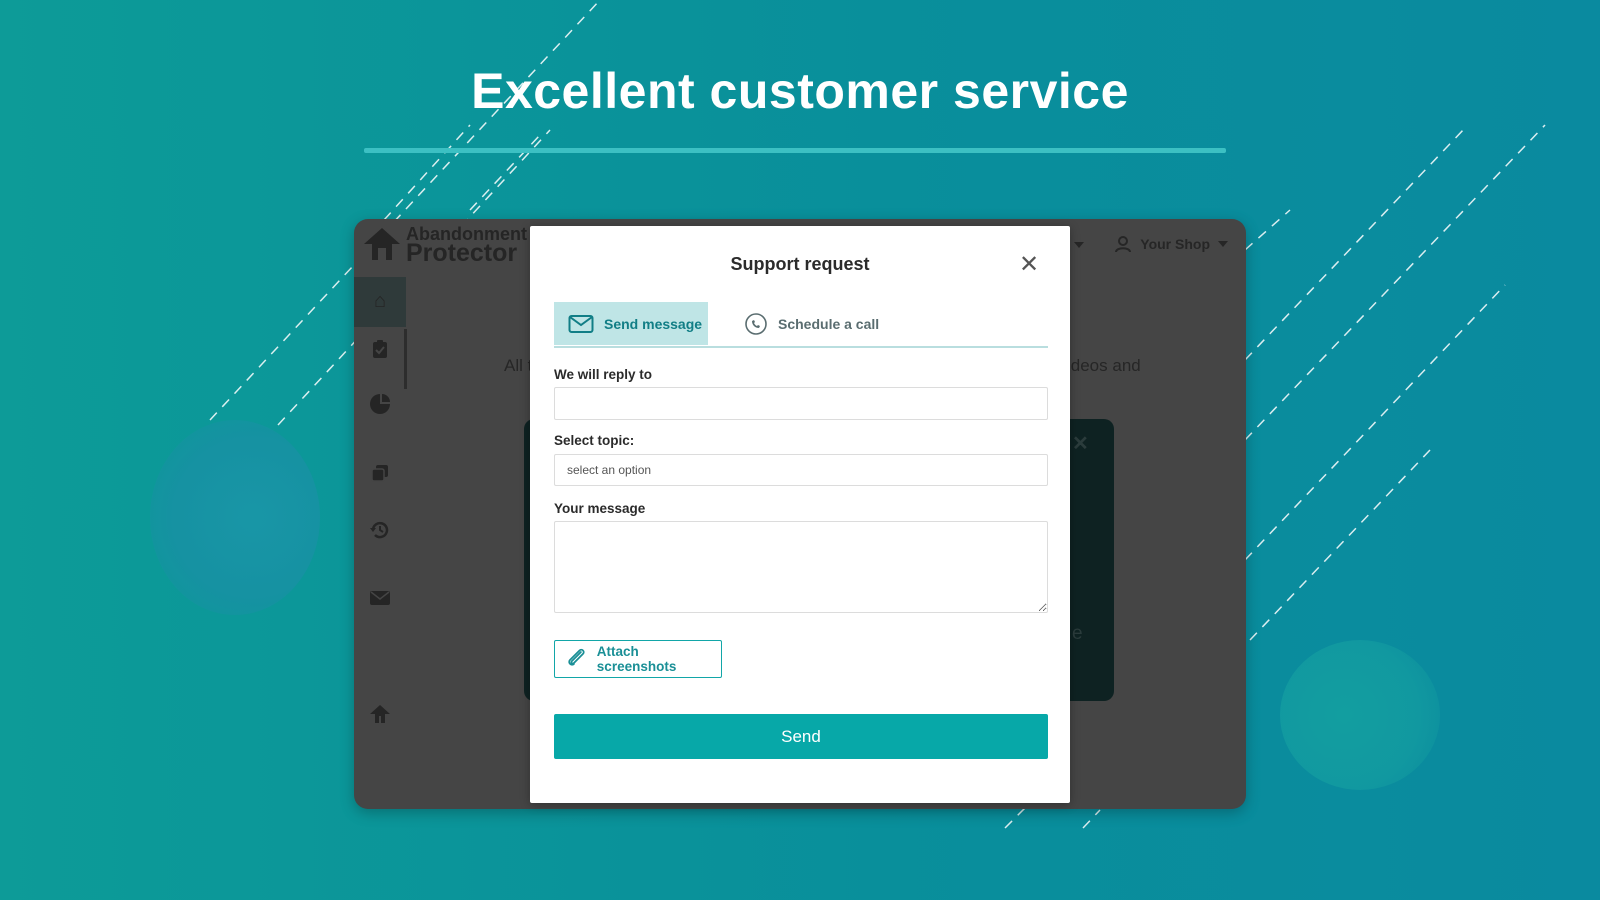 This screenshot has height=900, width=1600. Describe the element at coordinates (1079, 245) in the screenshot. I see `dropdown-caret-icon` at that location.